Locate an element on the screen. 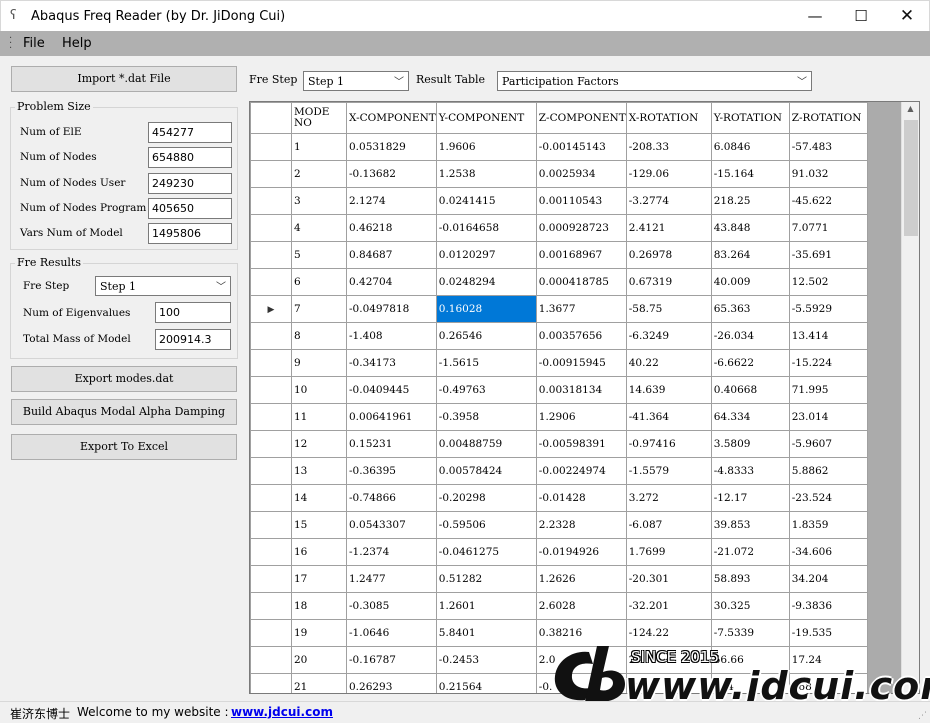  table-cell: 14.639 is located at coordinates (668, 390).